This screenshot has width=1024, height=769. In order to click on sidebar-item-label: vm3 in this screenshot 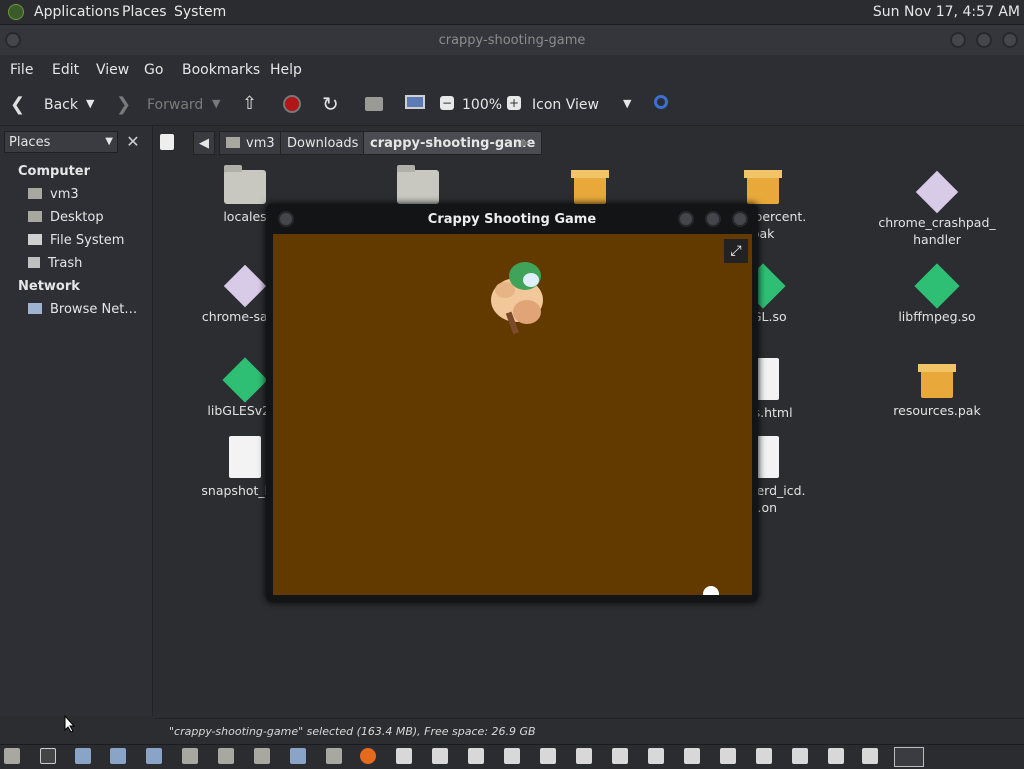, I will do `click(64, 194)`.